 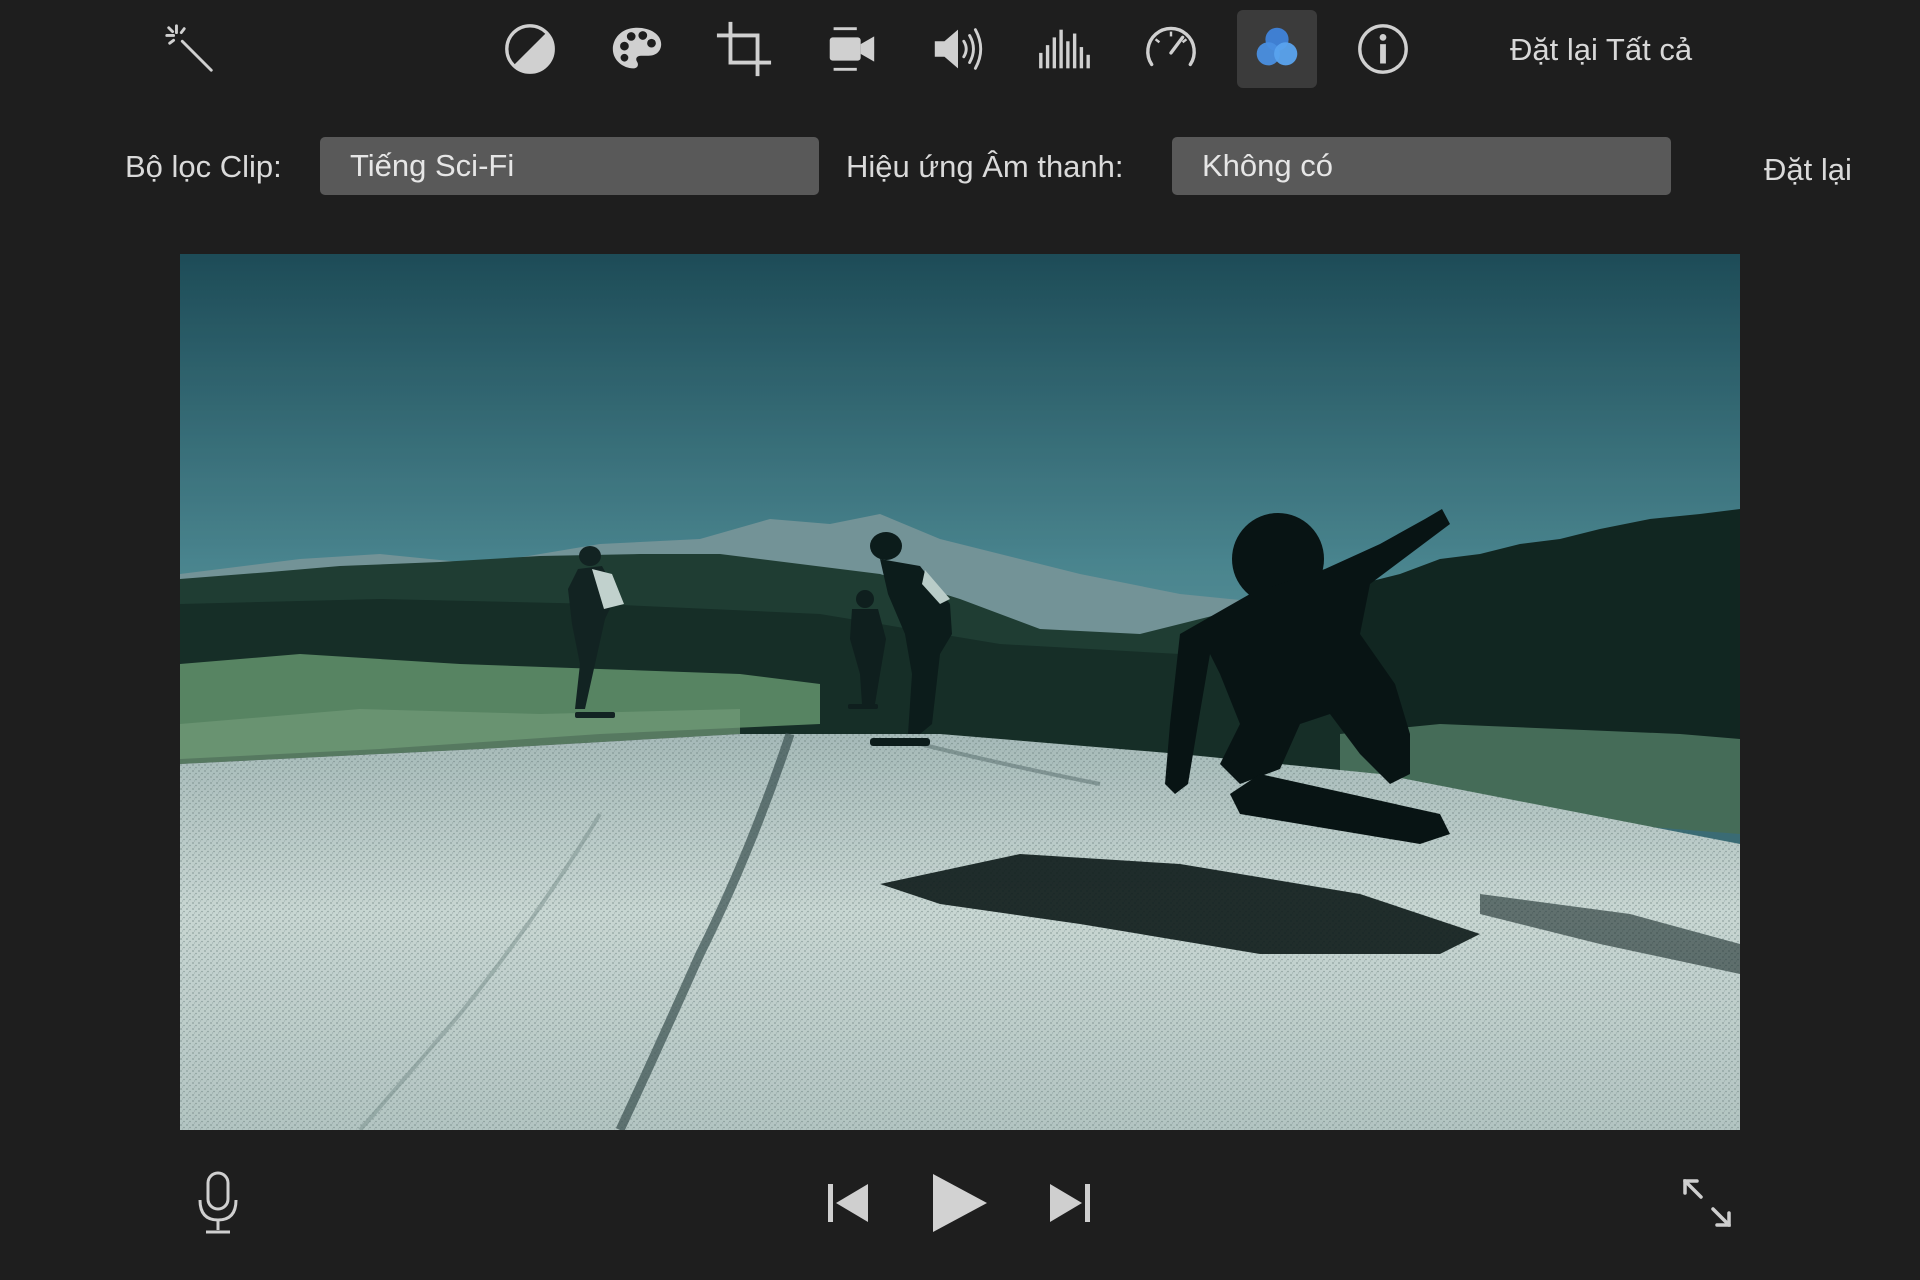 I want to click on clip-filter-dropdown: Tiếng Sci-Fi, so click(x=569, y=166).